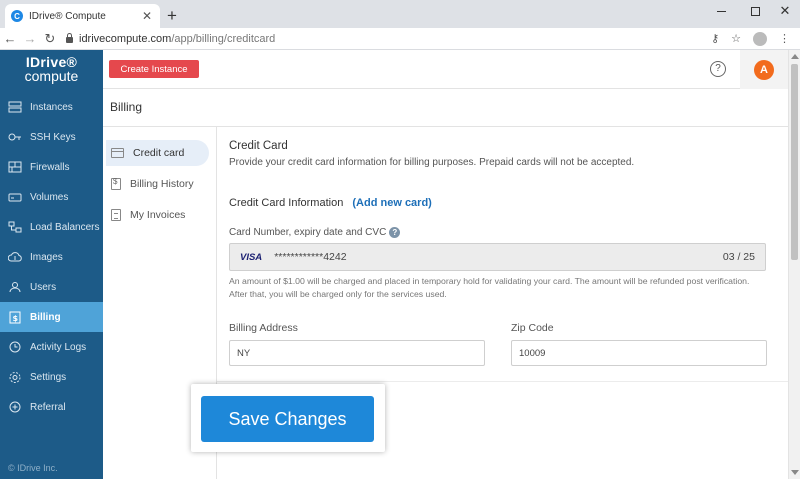 The width and height of the screenshot is (800, 479). Describe the element at coordinates (15, 407) in the screenshot. I see `referral-icon` at that location.